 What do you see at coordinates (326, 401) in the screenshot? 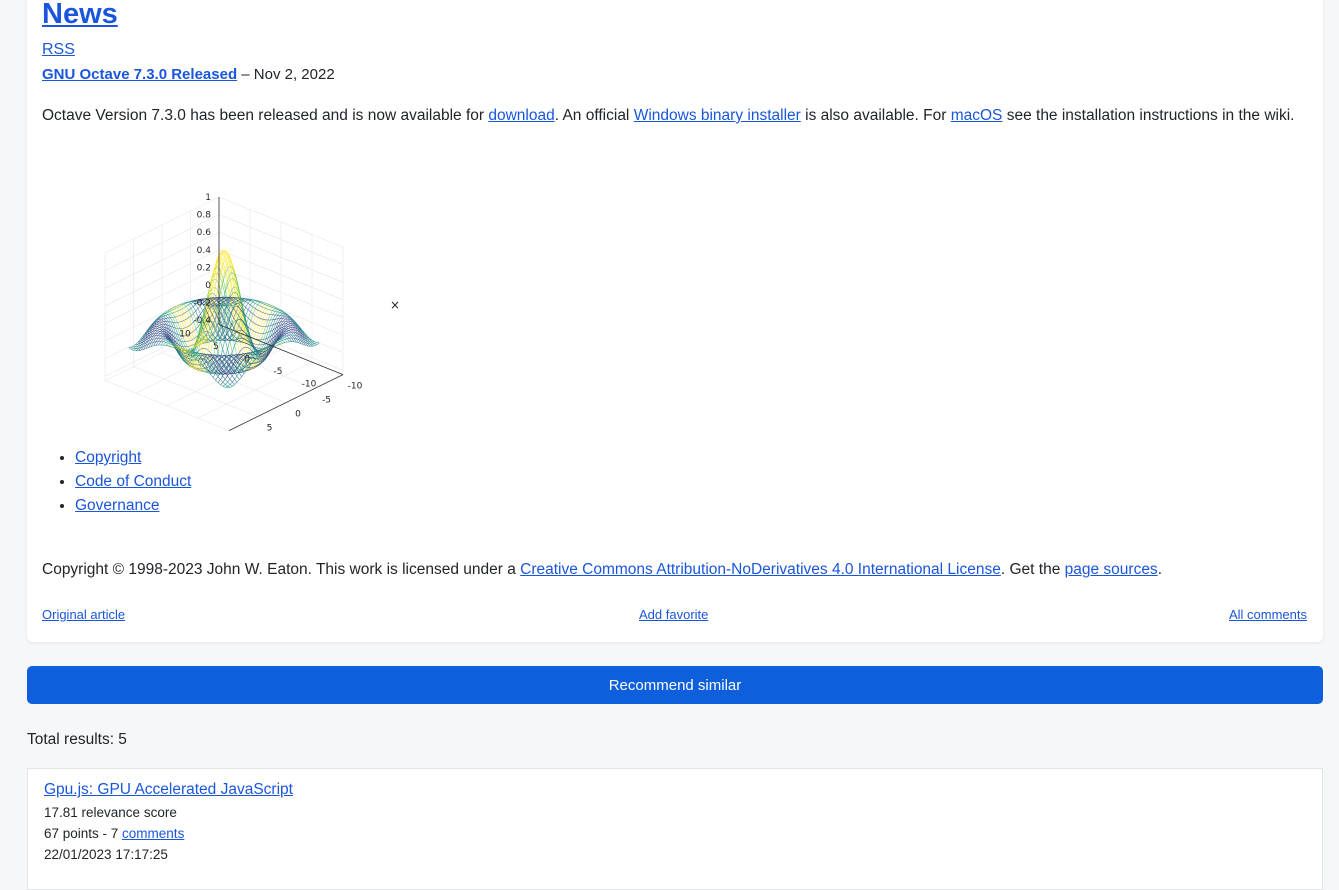
I see `x-tick-label: -5` at bounding box center [326, 401].